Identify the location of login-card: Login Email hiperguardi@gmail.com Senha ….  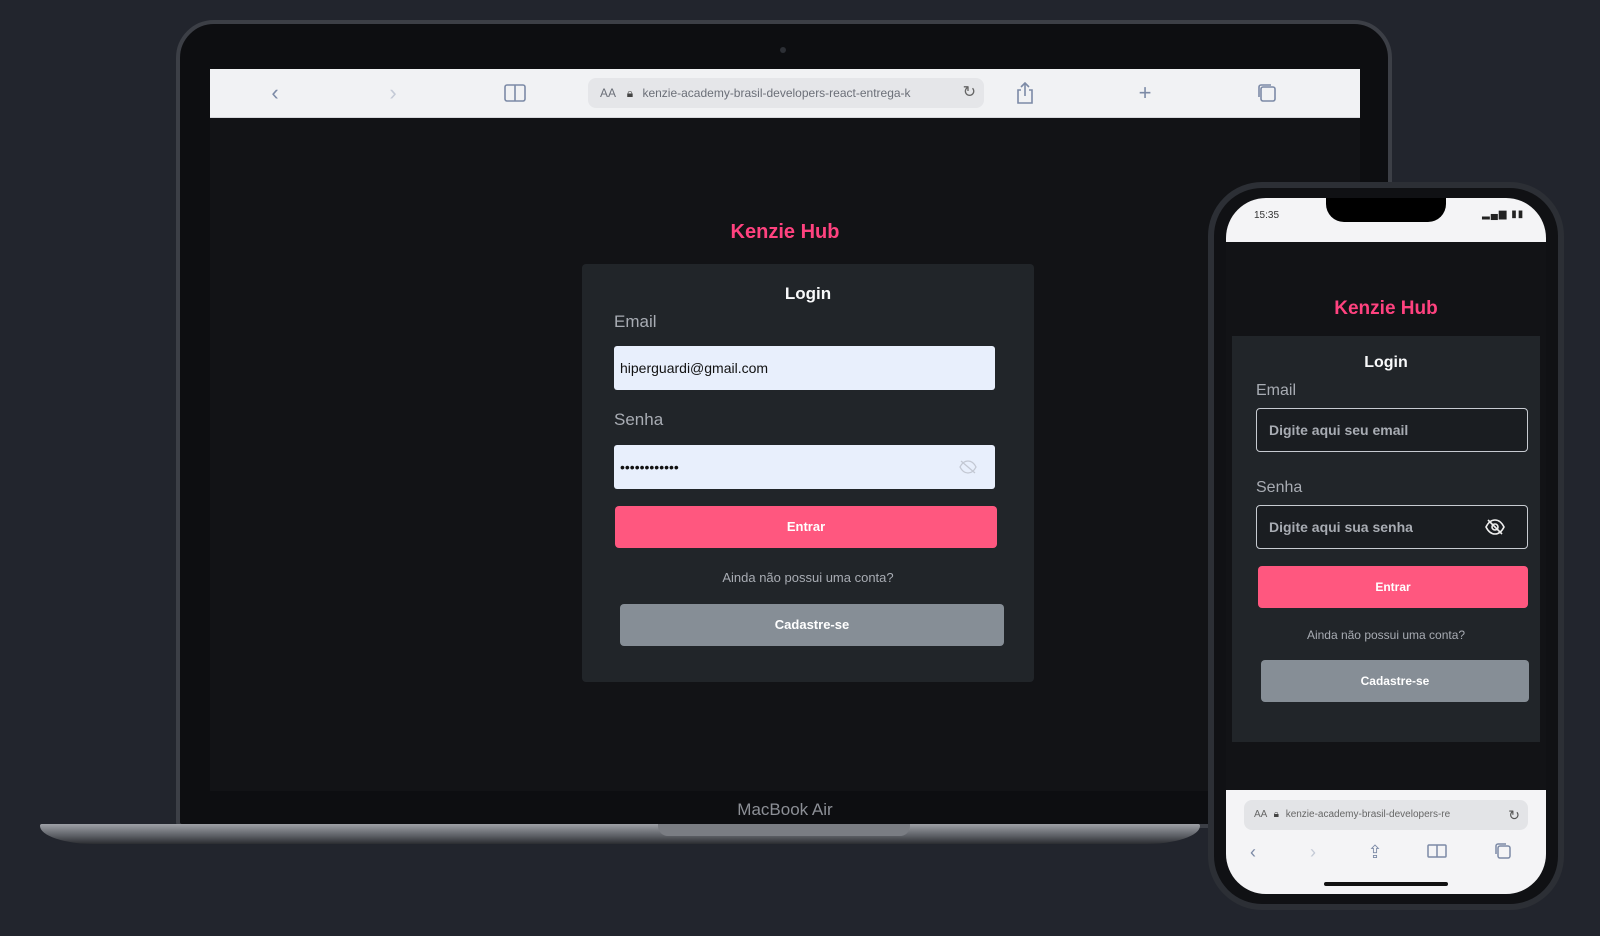
(808, 473).